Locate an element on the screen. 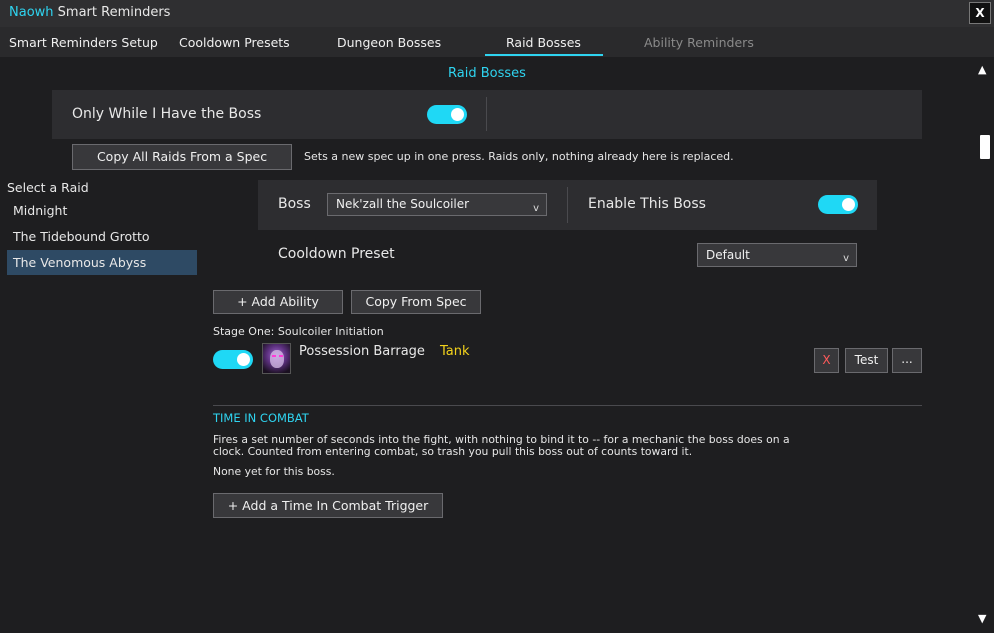  icon-eye-right is located at coordinates (281, 356).